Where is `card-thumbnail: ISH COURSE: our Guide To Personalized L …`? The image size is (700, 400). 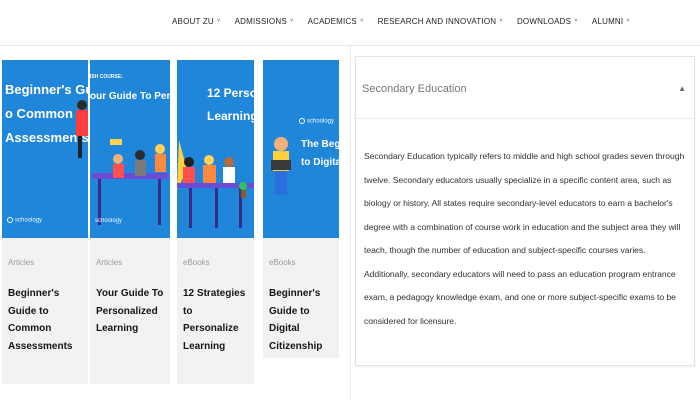
card-thumbnail: ISH COURSE: our Guide To Personalized L … is located at coordinates (130, 149).